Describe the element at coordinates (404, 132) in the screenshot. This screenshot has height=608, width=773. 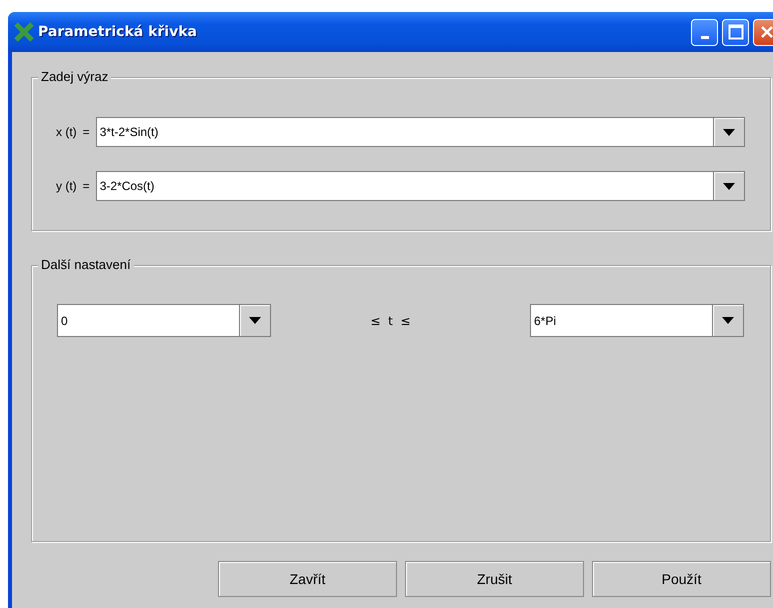
I see `combo-field: 3*t-2*Sin(t)` at that location.